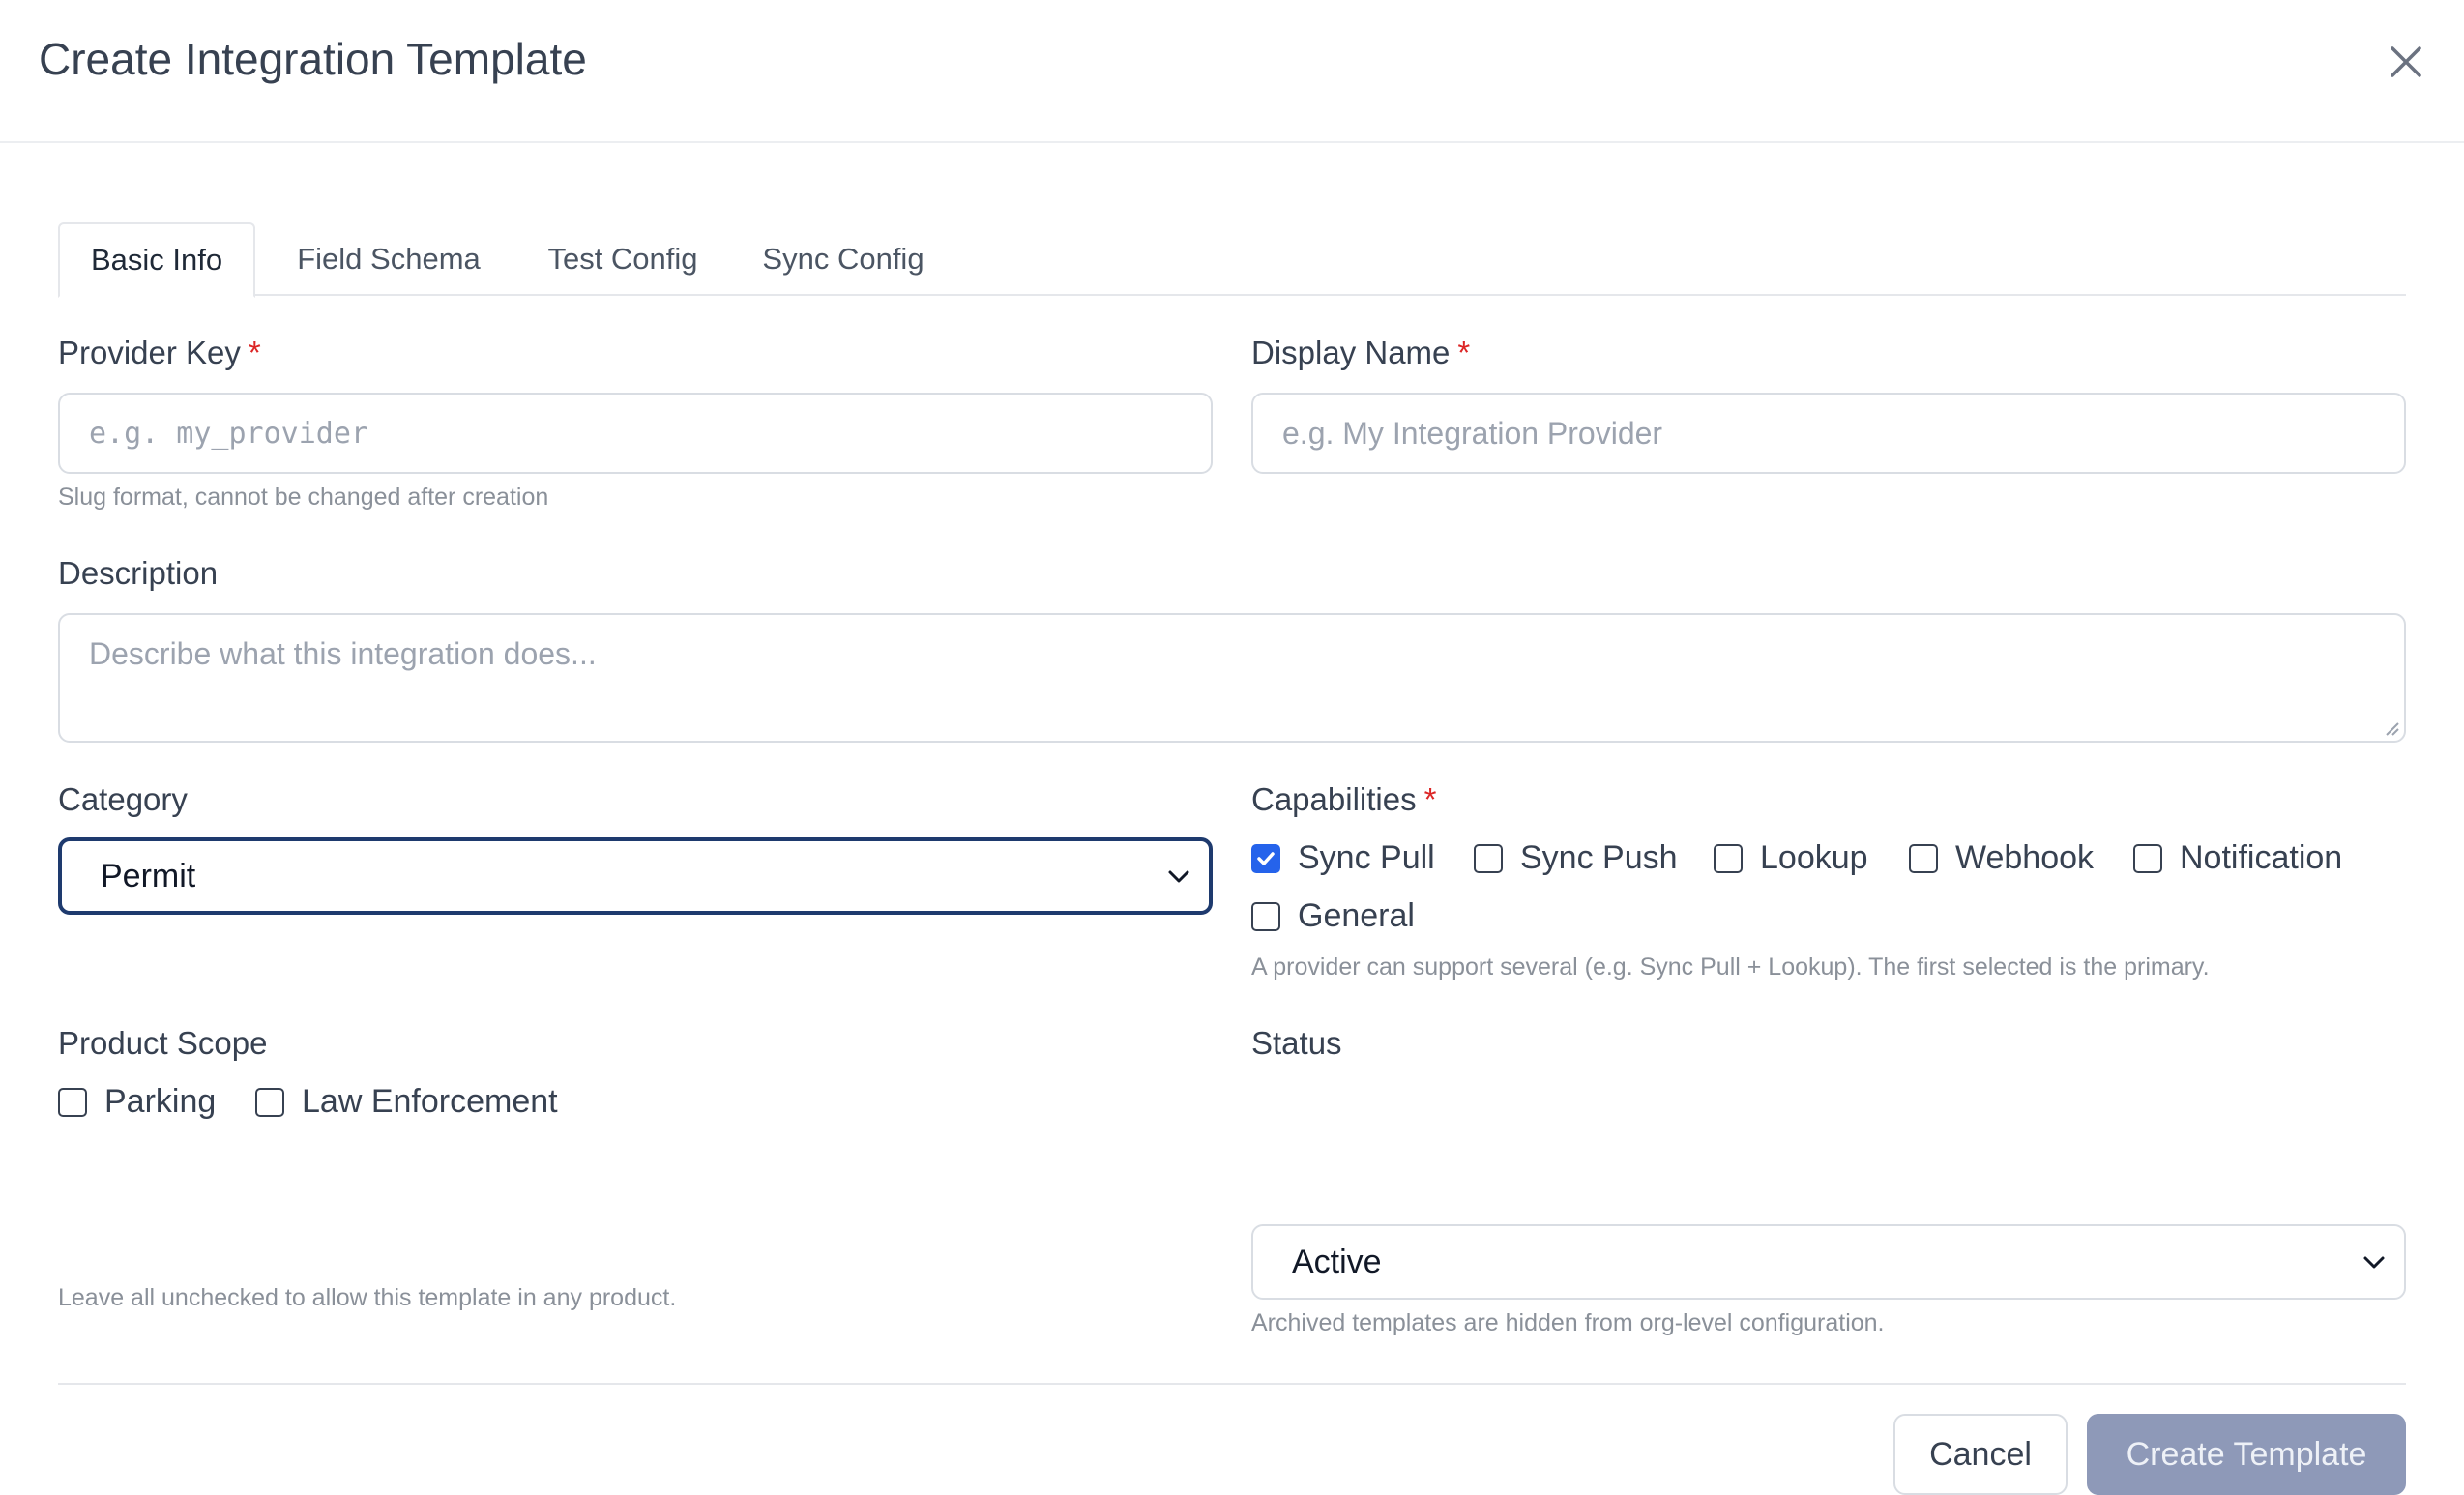  I want to click on dialog-title: Create Integration Template, so click(313, 59).